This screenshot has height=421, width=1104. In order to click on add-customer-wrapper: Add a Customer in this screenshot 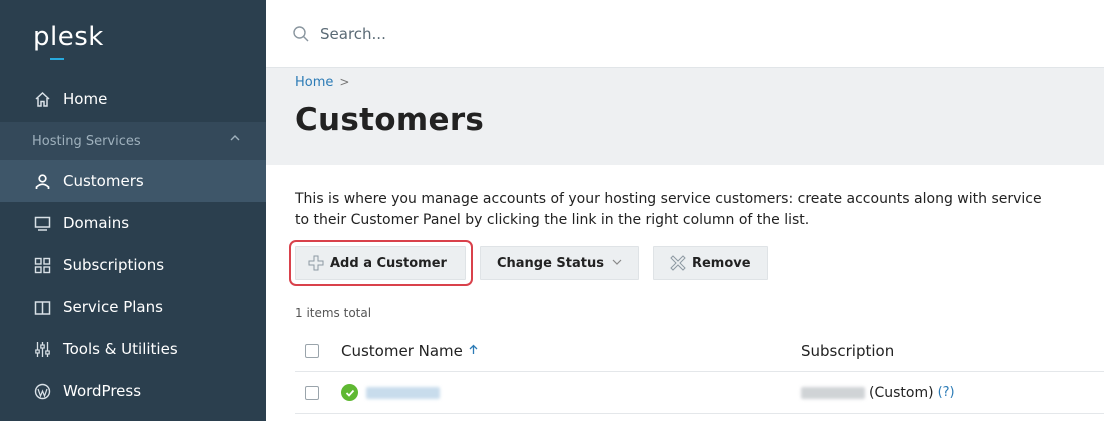, I will do `click(384, 263)`.